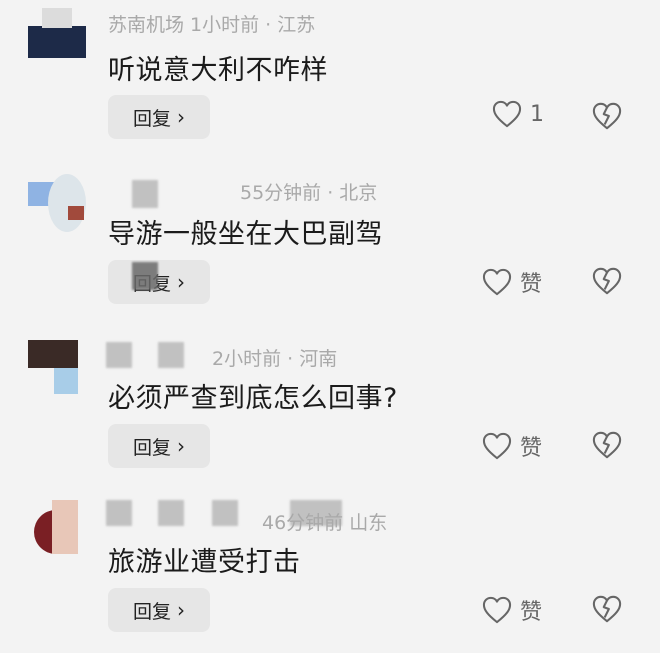 The height and width of the screenshot is (653, 660). I want to click on like-label: 赞, so click(531, 612).